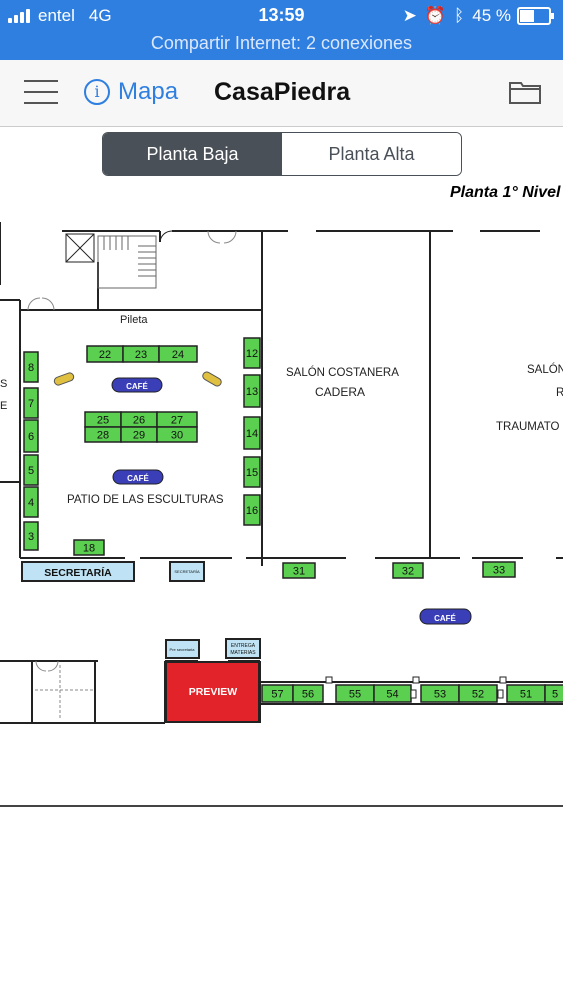 The image size is (563, 1000). I want to click on booth-label-24: 24, so click(178, 355).